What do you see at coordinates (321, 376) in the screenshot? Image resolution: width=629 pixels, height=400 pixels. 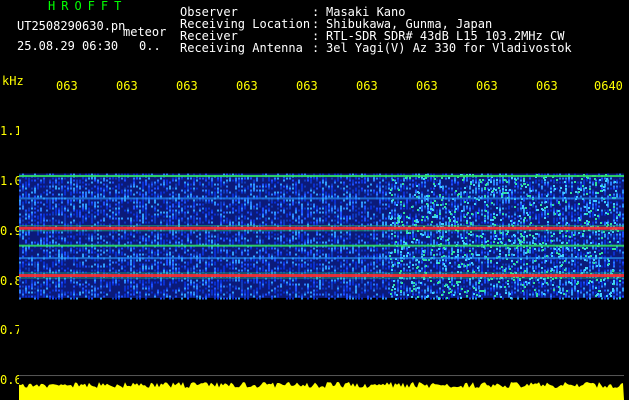 I see `signal-divider` at bounding box center [321, 376].